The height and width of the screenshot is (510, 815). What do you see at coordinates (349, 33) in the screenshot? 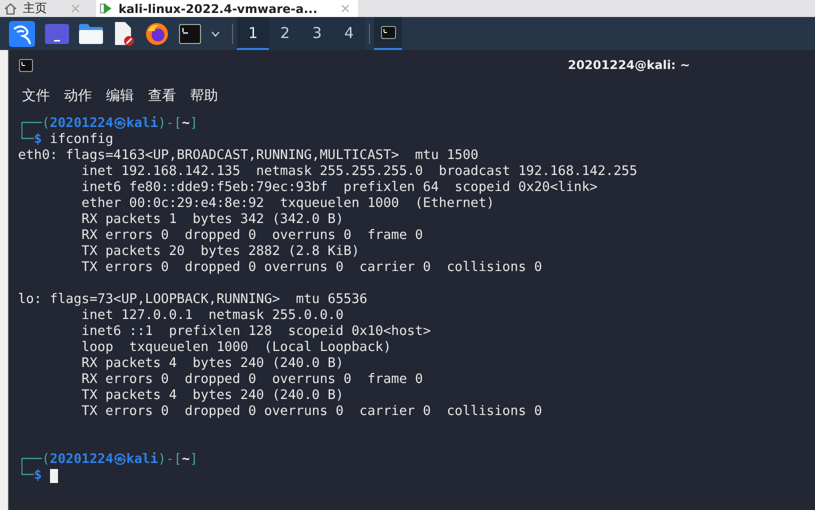
I see `workspace-button: 4` at bounding box center [349, 33].